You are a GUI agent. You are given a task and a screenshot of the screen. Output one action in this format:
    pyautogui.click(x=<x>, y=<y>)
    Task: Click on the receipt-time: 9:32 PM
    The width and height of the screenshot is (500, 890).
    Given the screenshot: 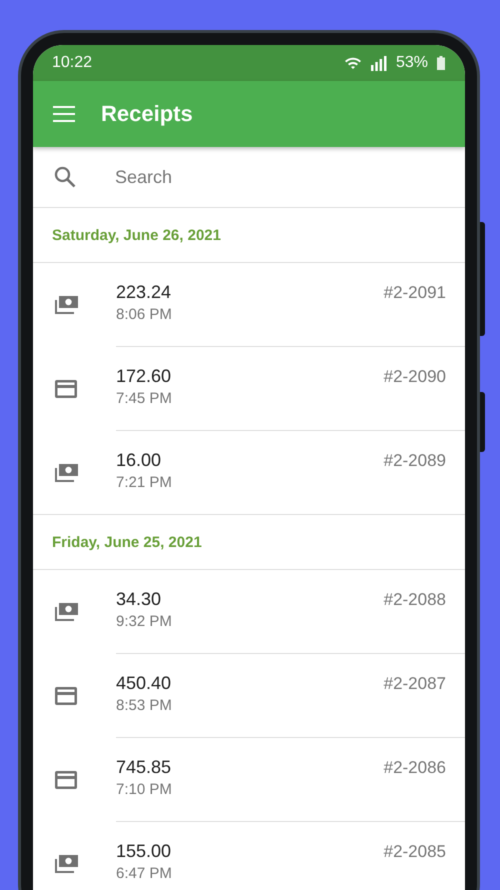 What is the action you would take?
    pyautogui.click(x=144, y=621)
    